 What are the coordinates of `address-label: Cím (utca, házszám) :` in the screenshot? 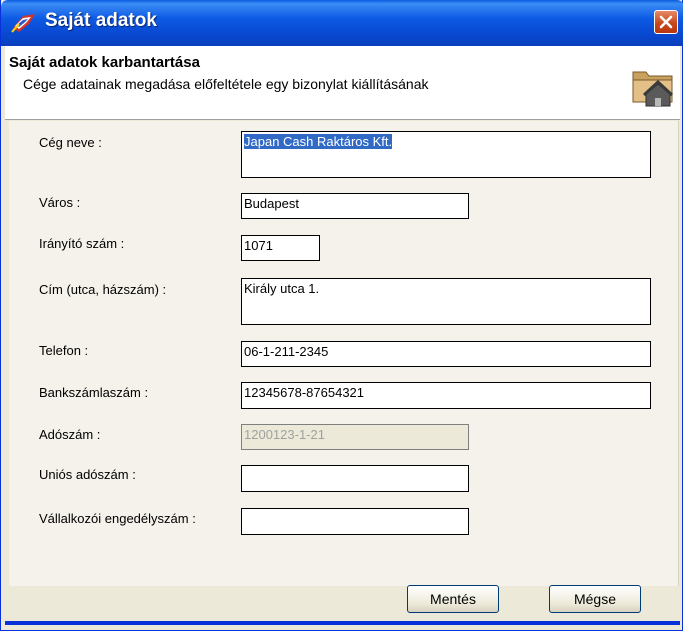 It's located at (103, 289).